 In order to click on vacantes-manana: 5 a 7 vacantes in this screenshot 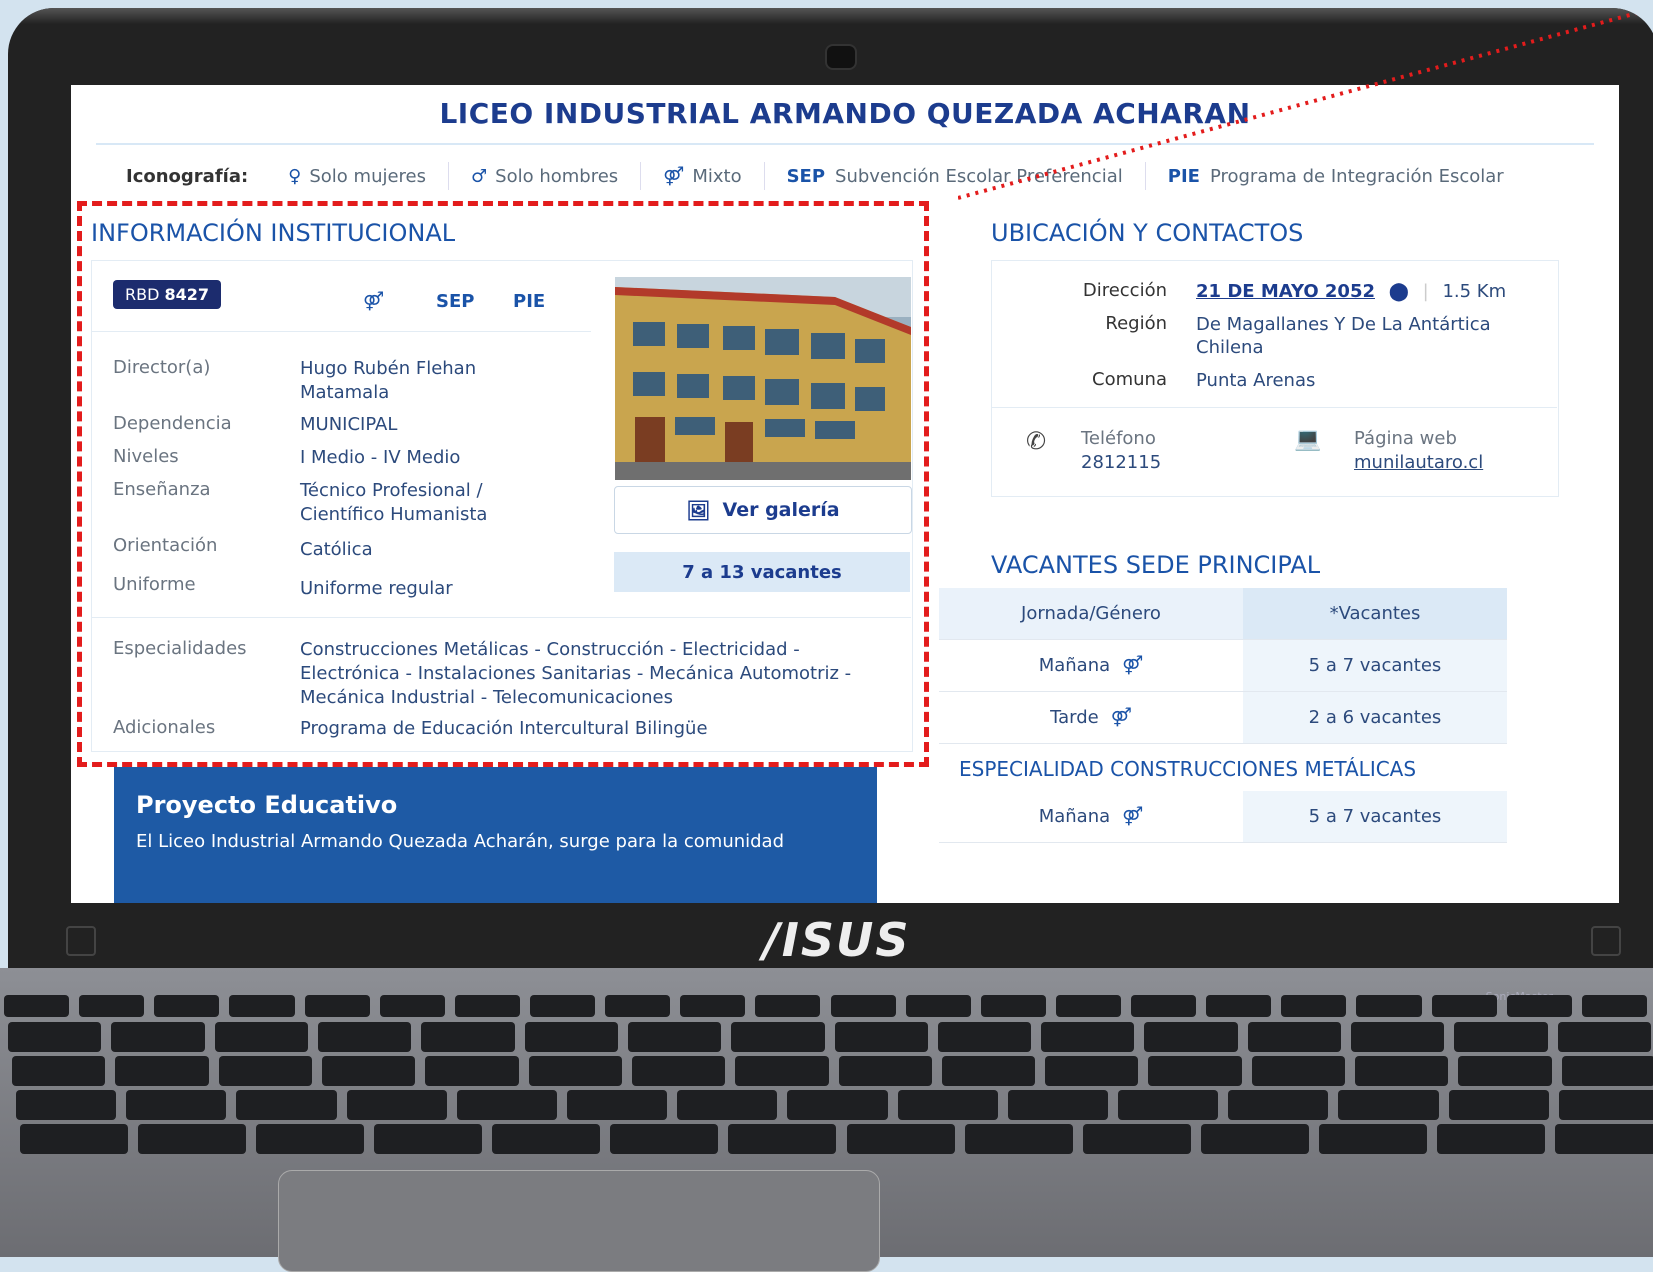, I will do `click(1375, 665)`.